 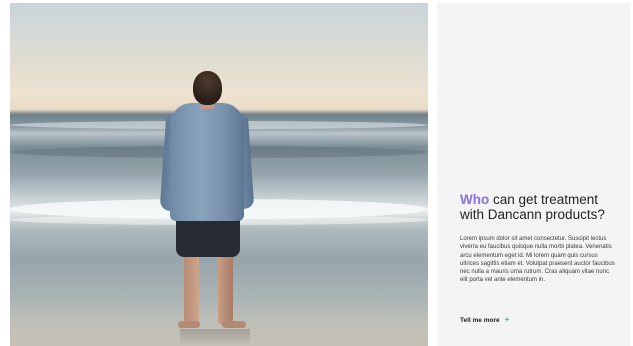 What do you see at coordinates (234, 324) in the screenshot?
I see `right-foot` at bounding box center [234, 324].